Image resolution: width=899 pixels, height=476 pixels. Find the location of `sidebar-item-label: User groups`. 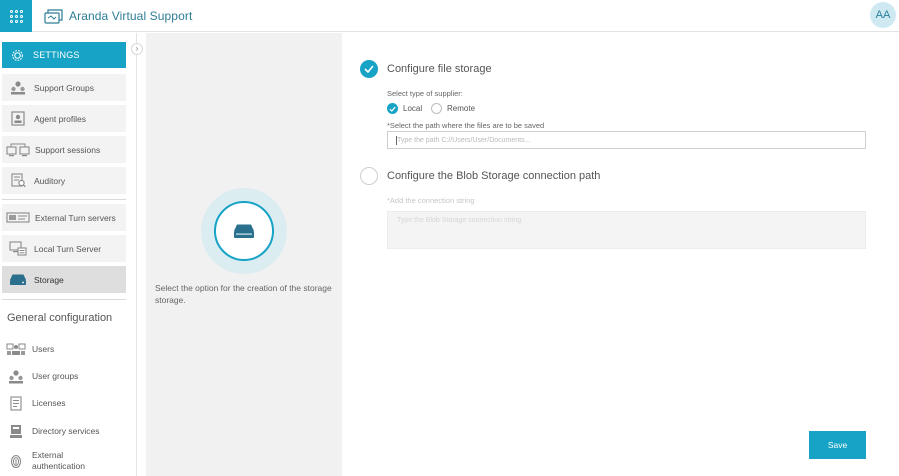

sidebar-item-label: User groups is located at coordinates (55, 376).